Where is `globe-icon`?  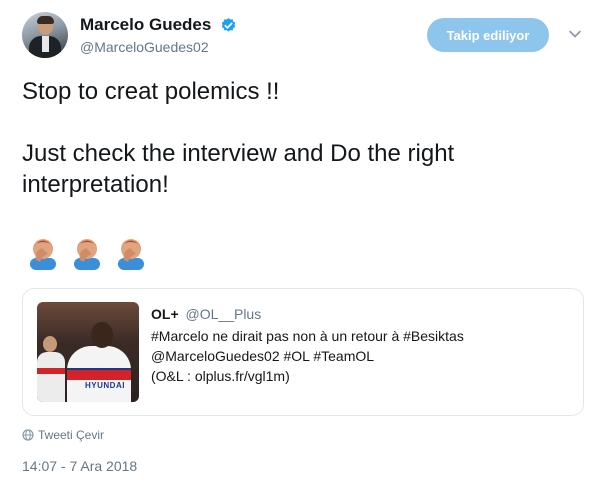 globe-icon is located at coordinates (28, 435).